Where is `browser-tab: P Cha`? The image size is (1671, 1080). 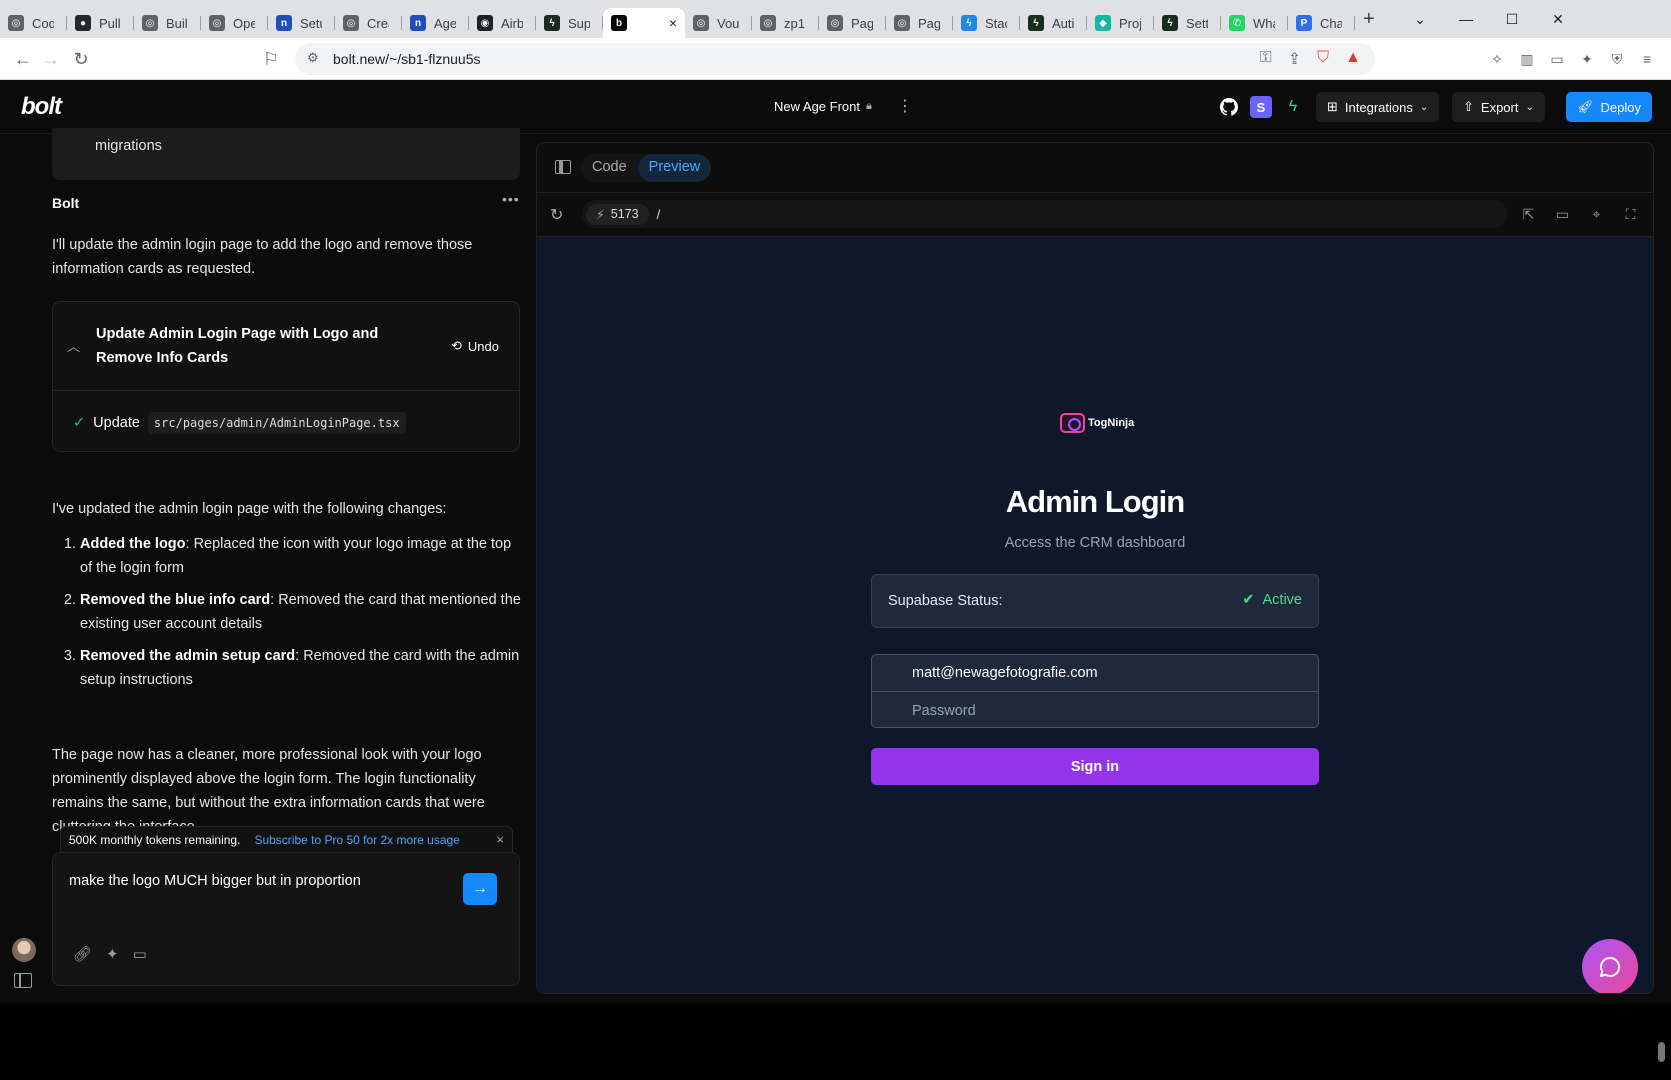 browser-tab: P Cha is located at coordinates (1321, 23).